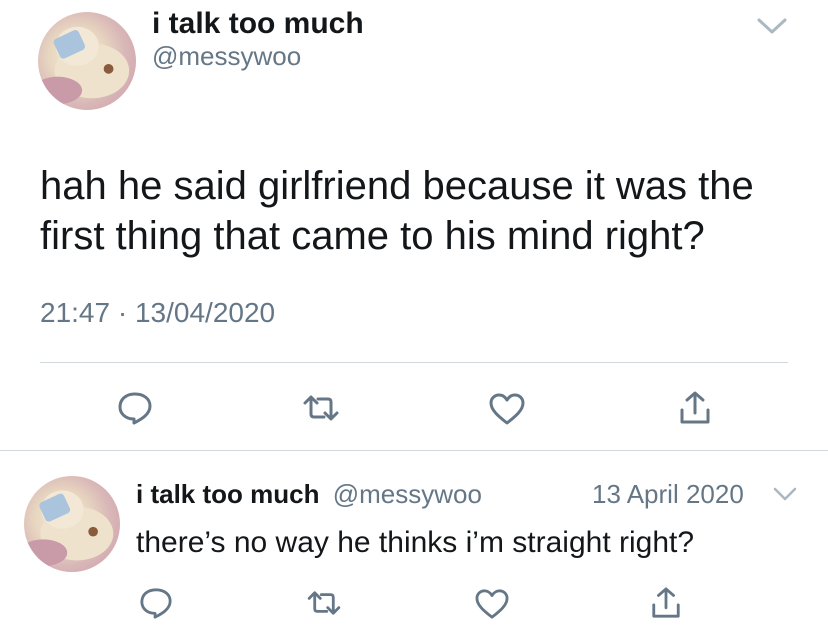  I want to click on tweet-time: 21:47, so click(75, 312).